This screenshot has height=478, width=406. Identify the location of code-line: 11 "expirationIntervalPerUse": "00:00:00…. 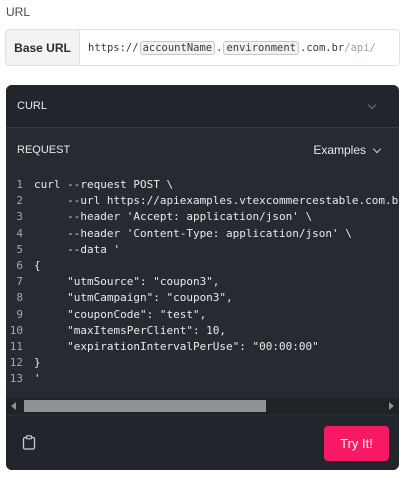
(202, 347).